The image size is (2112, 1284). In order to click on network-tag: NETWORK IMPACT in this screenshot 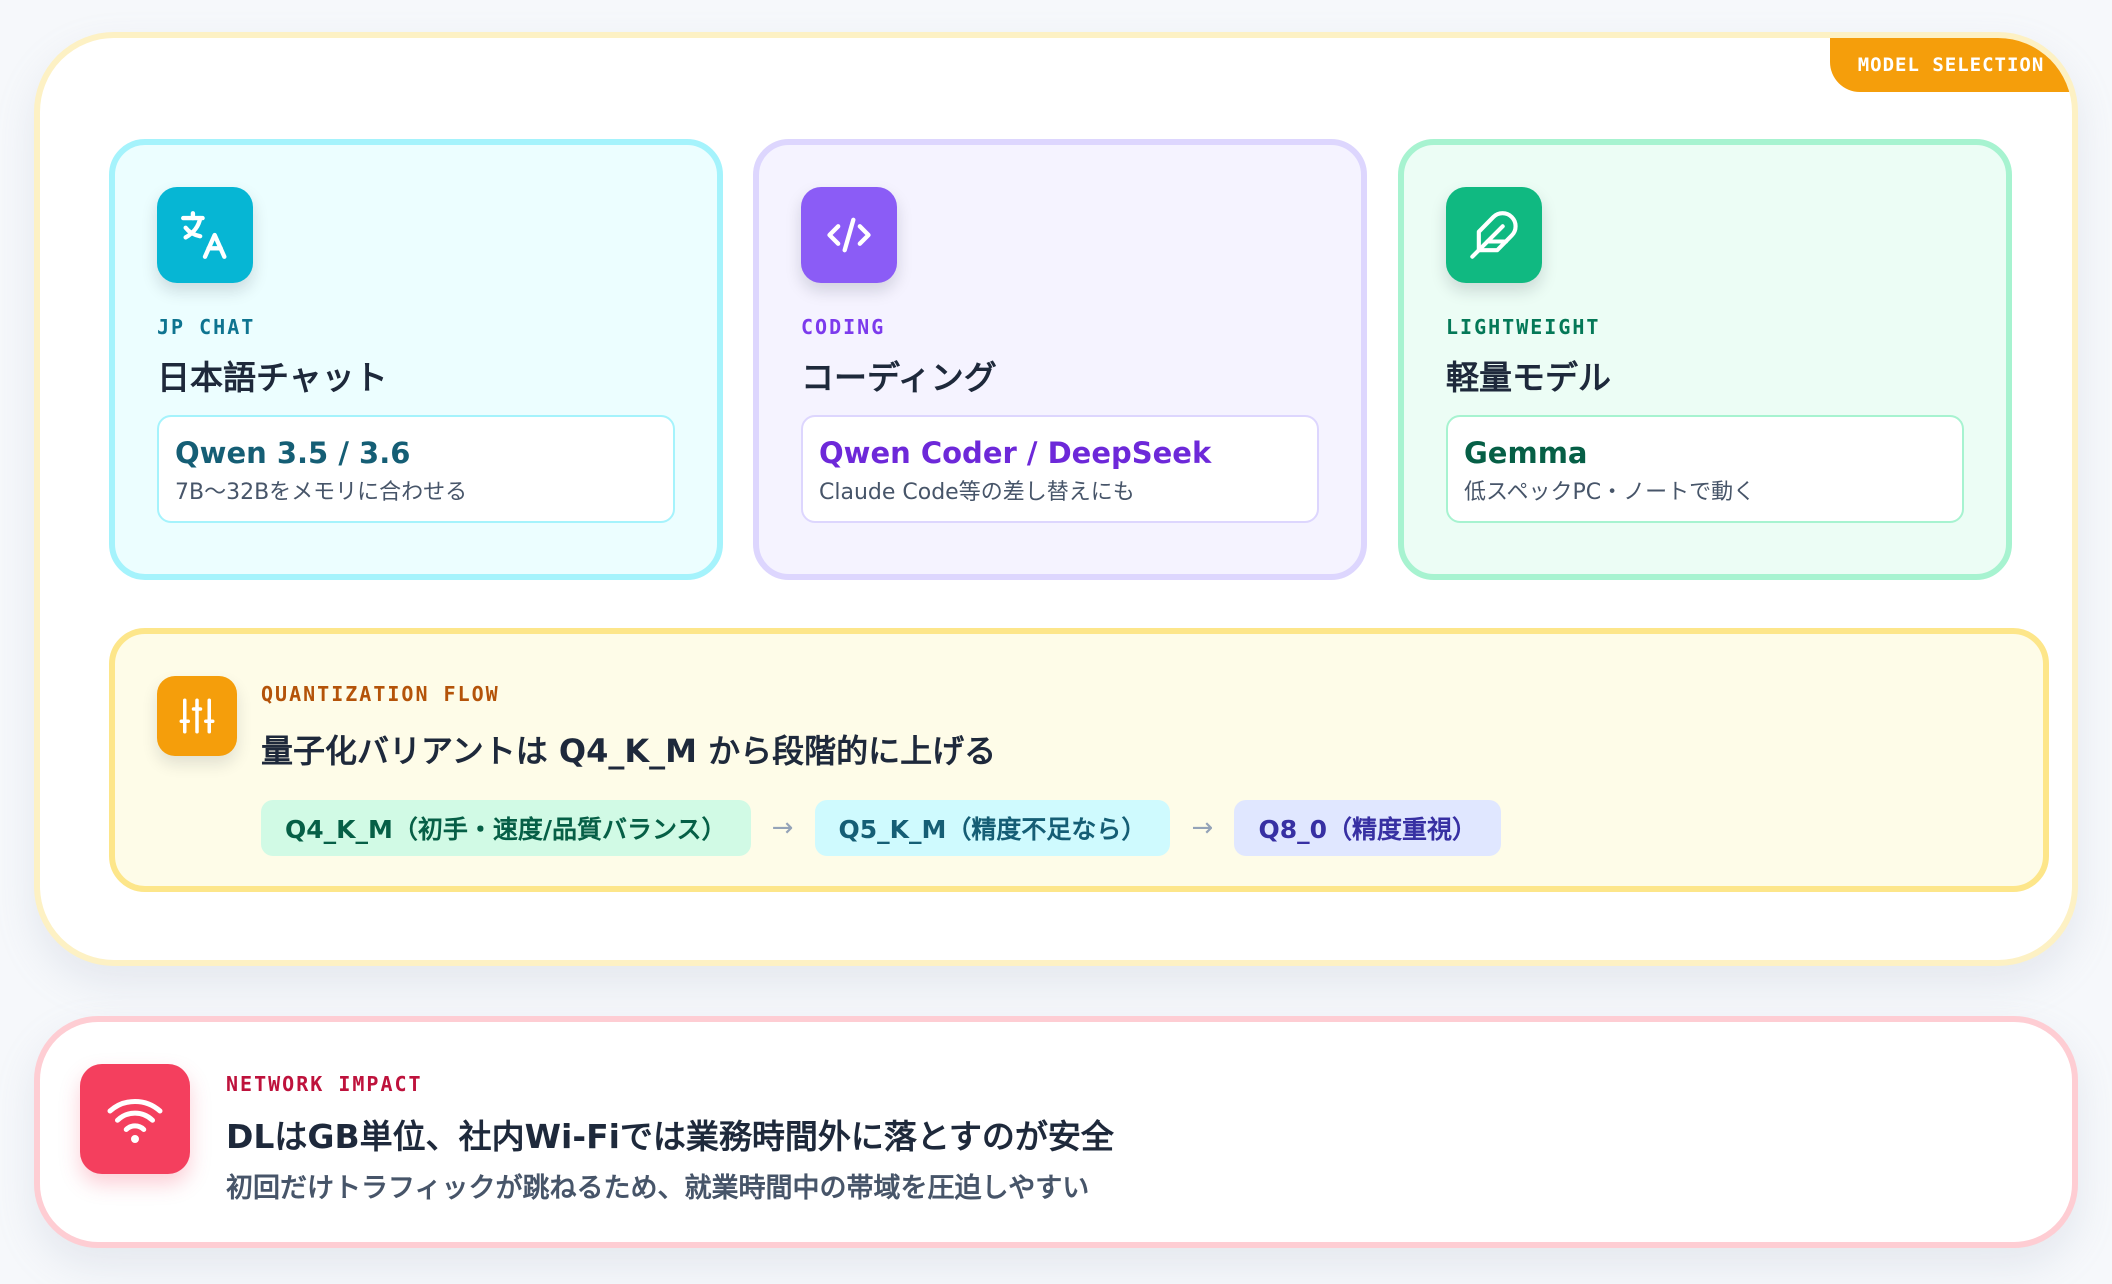, I will do `click(324, 1084)`.